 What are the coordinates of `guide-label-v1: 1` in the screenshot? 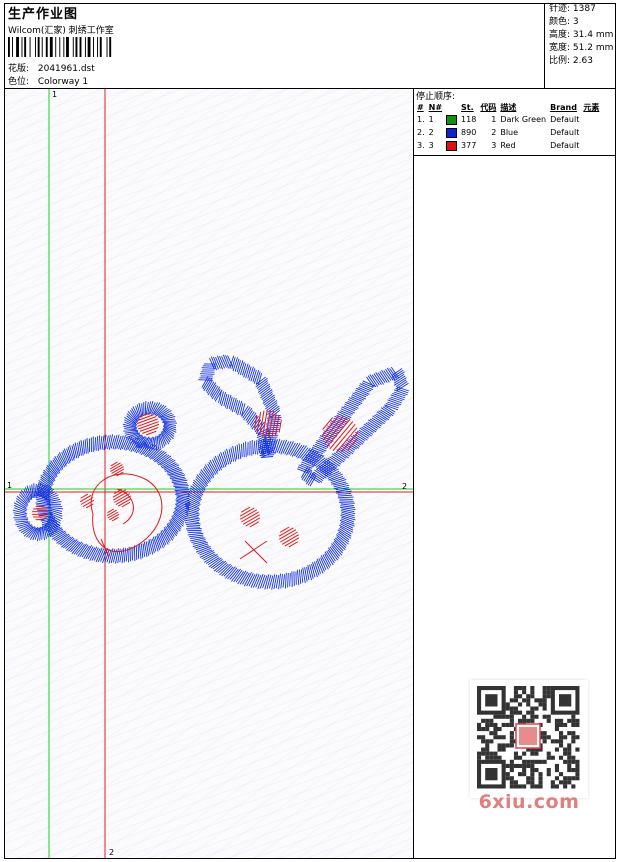 It's located at (54, 94).